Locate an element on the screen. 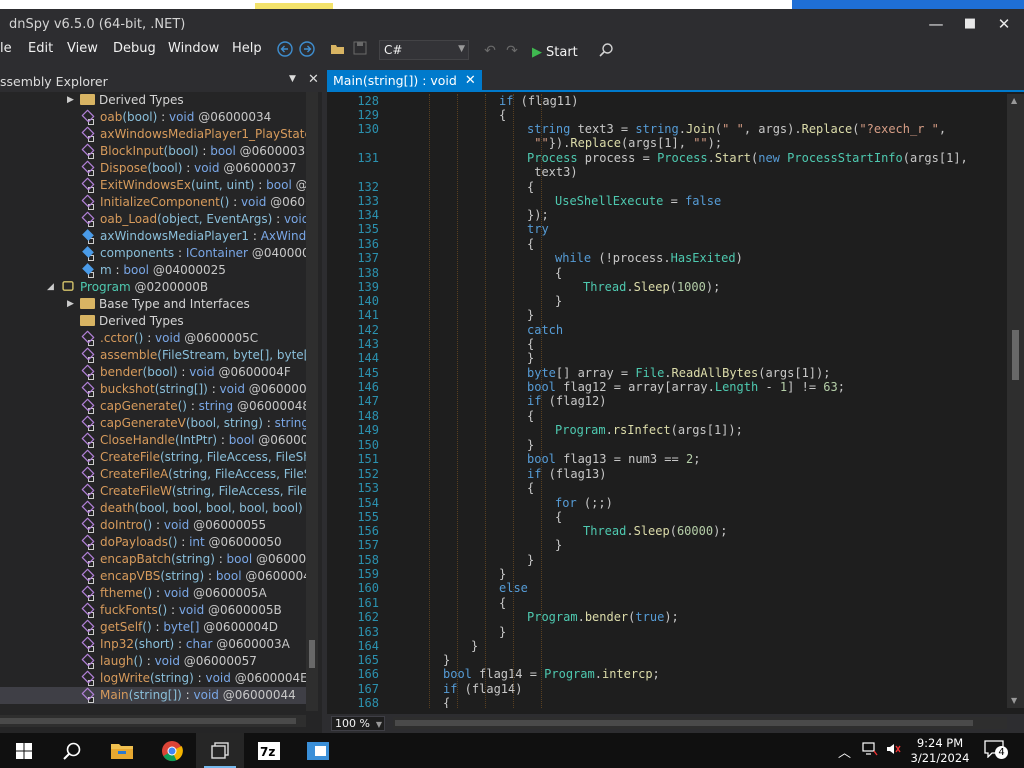 This screenshot has width=1024, height=768. chevron-up-icon: ︿ is located at coordinates (844, 751).